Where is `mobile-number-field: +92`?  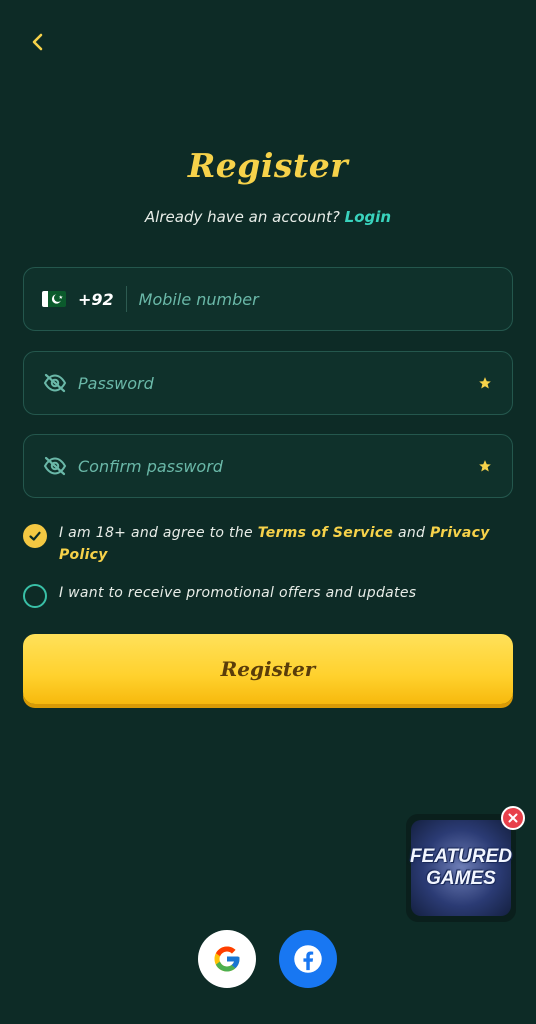
mobile-number-field: +92 is located at coordinates (268, 299).